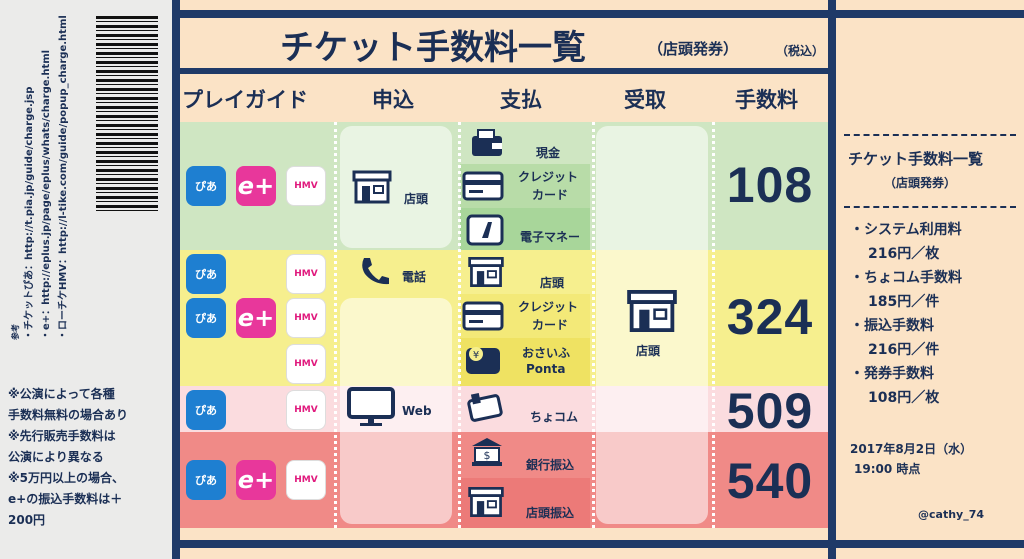 This screenshot has height=559, width=1024. Describe the element at coordinates (906, 230) in the screenshot. I see `fee-item-label: ・システム利用料` at that location.